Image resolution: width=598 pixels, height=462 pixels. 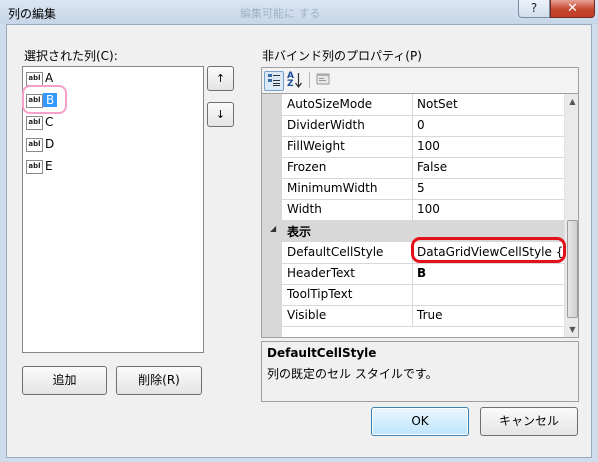 What do you see at coordinates (420, 80) in the screenshot?
I see `property-grid-toolbar: A Z` at bounding box center [420, 80].